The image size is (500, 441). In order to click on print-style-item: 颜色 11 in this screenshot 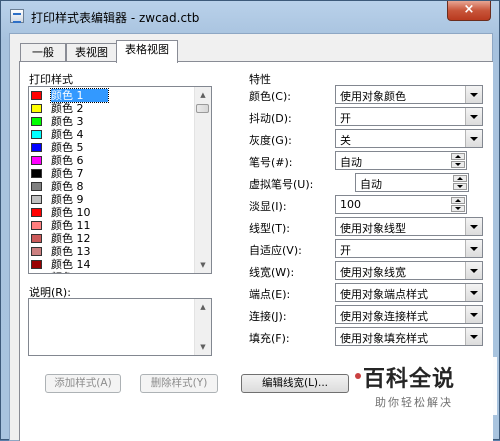, I will do `click(111, 225)`.